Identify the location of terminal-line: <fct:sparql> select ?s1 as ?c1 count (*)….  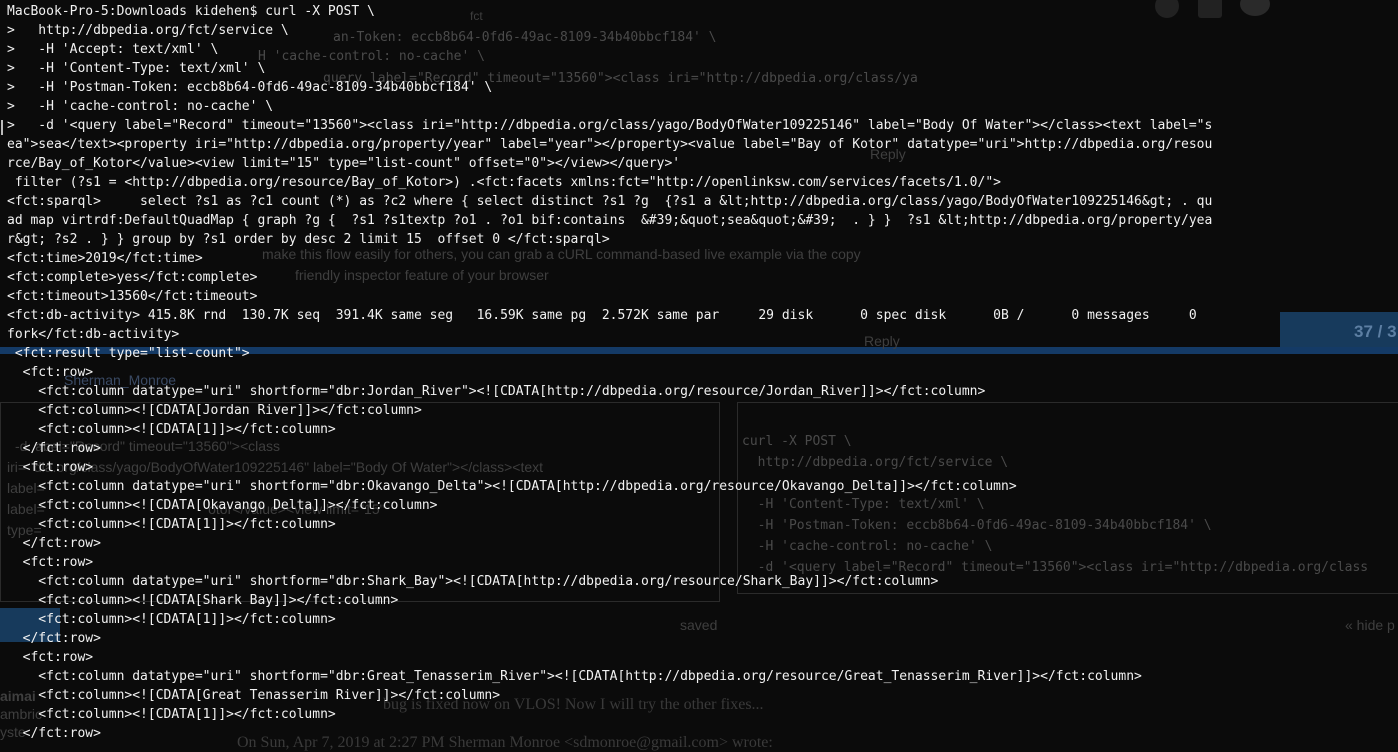
(610, 201).